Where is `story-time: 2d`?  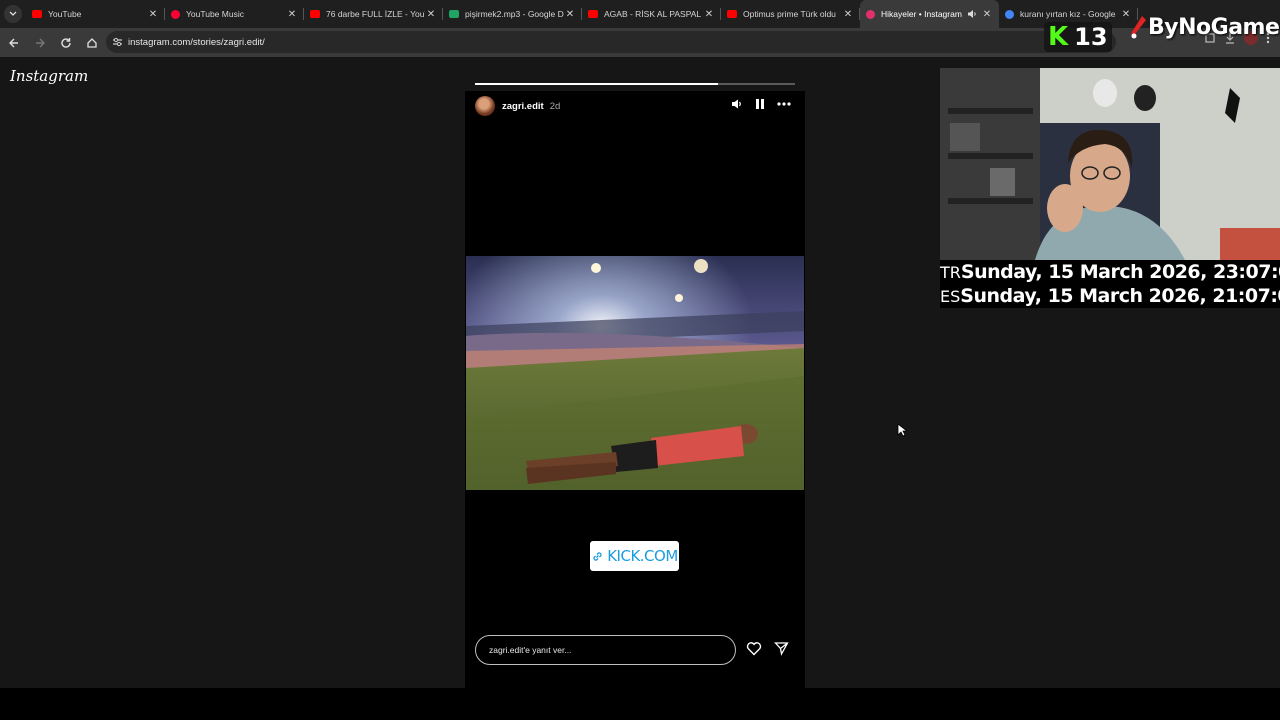
story-time: 2d is located at coordinates (555, 106).